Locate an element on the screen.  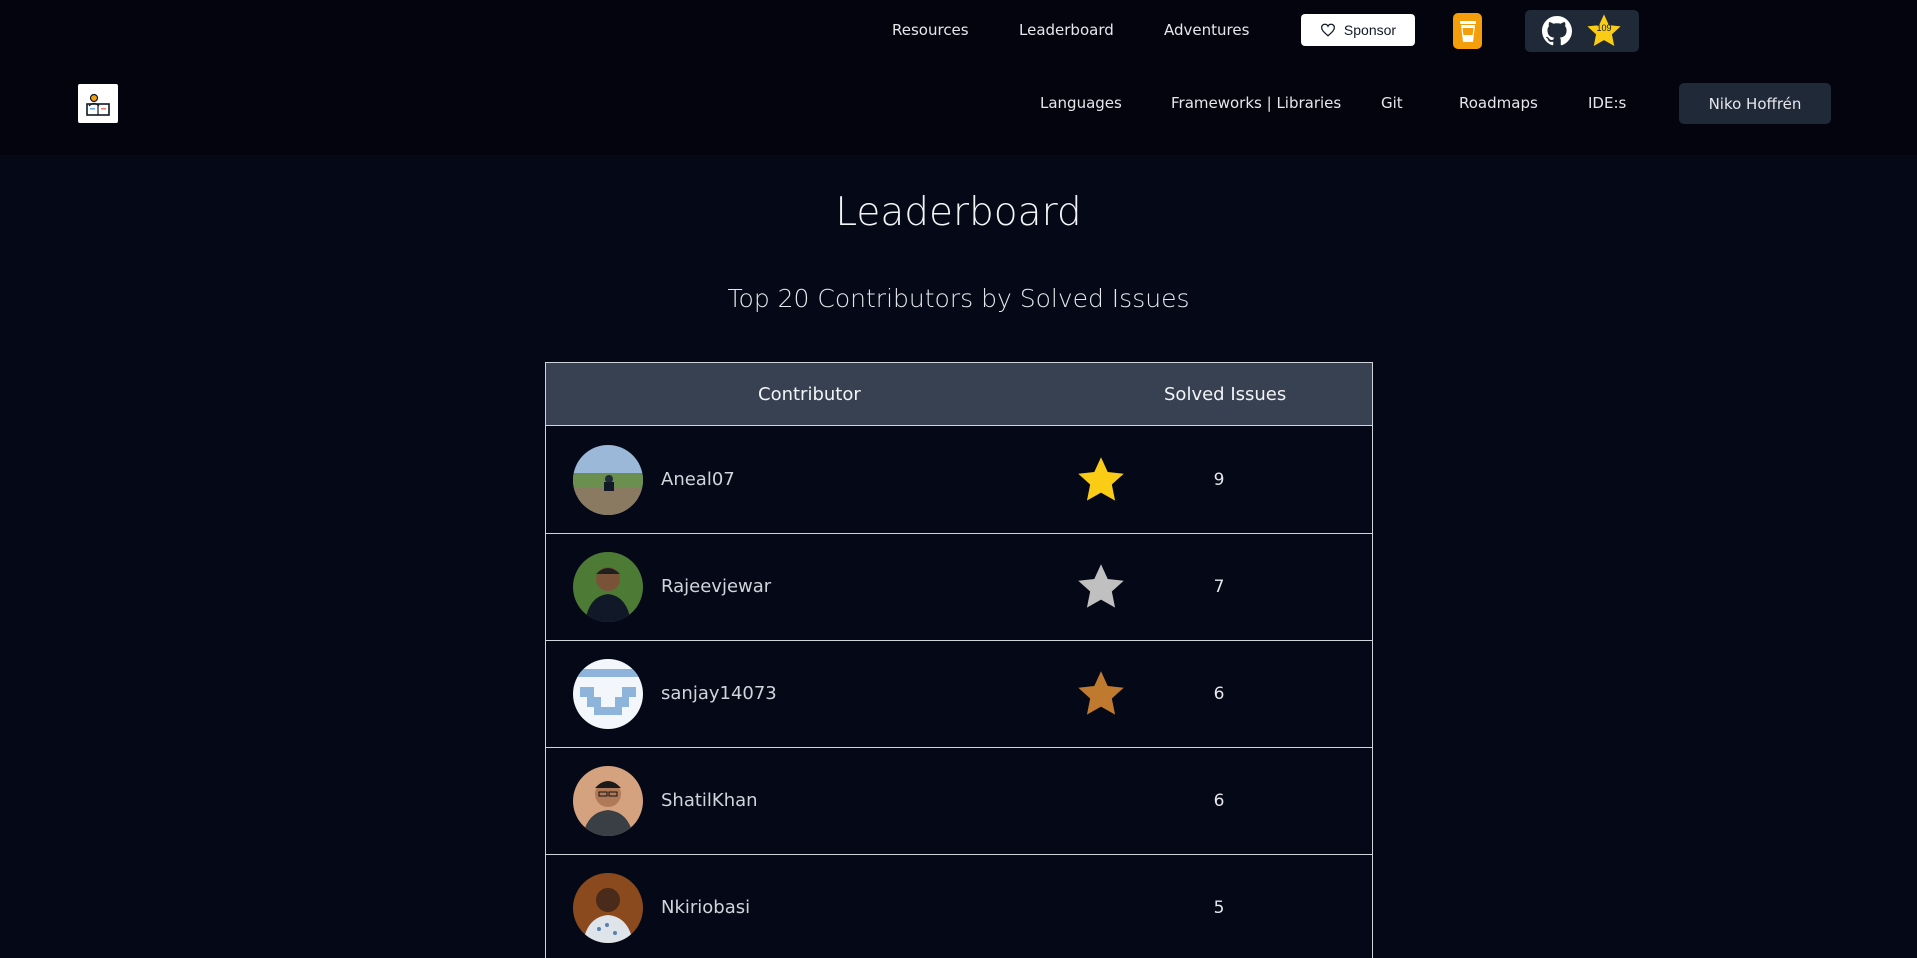
github-star-count: 109 is located at coordinates (1604, 28).